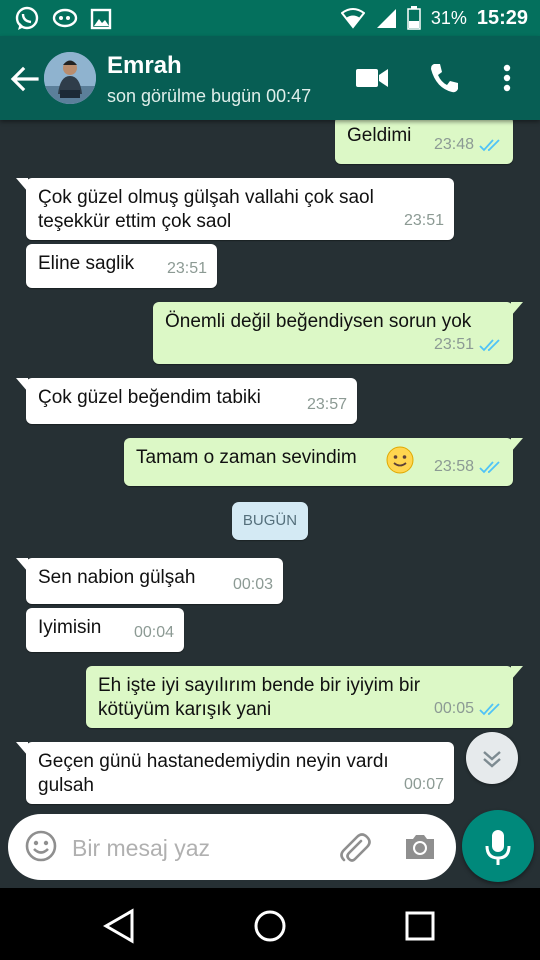 The width and height of the screenshot is (540, 960). I want to click on avatar, so click(70, 78).